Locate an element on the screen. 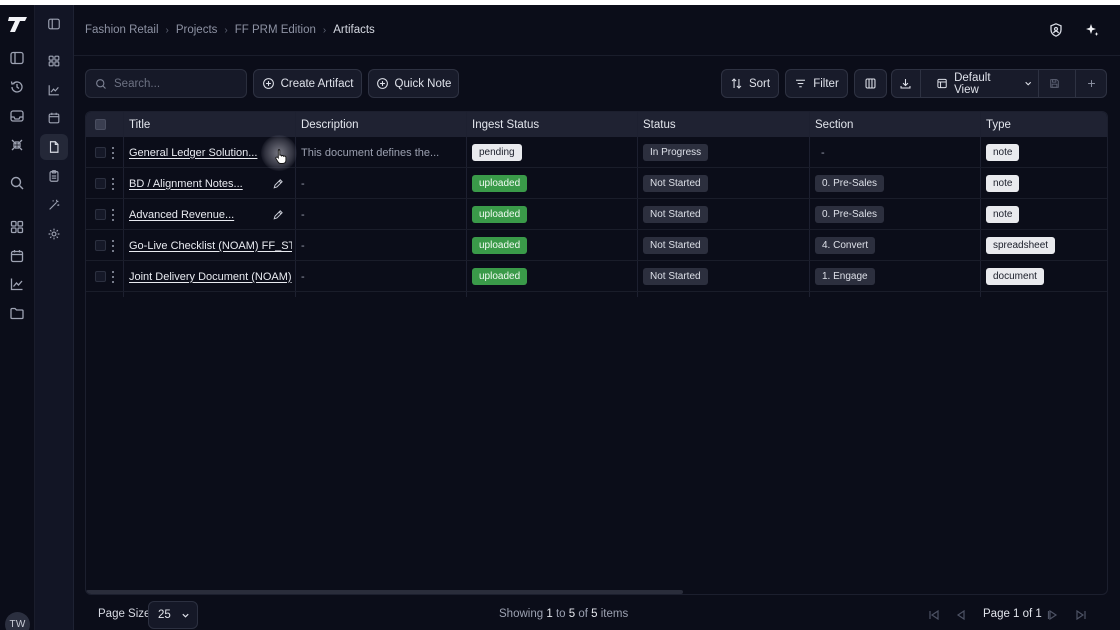  ingest-status-badge: pending is located at coordinates (497, 152).